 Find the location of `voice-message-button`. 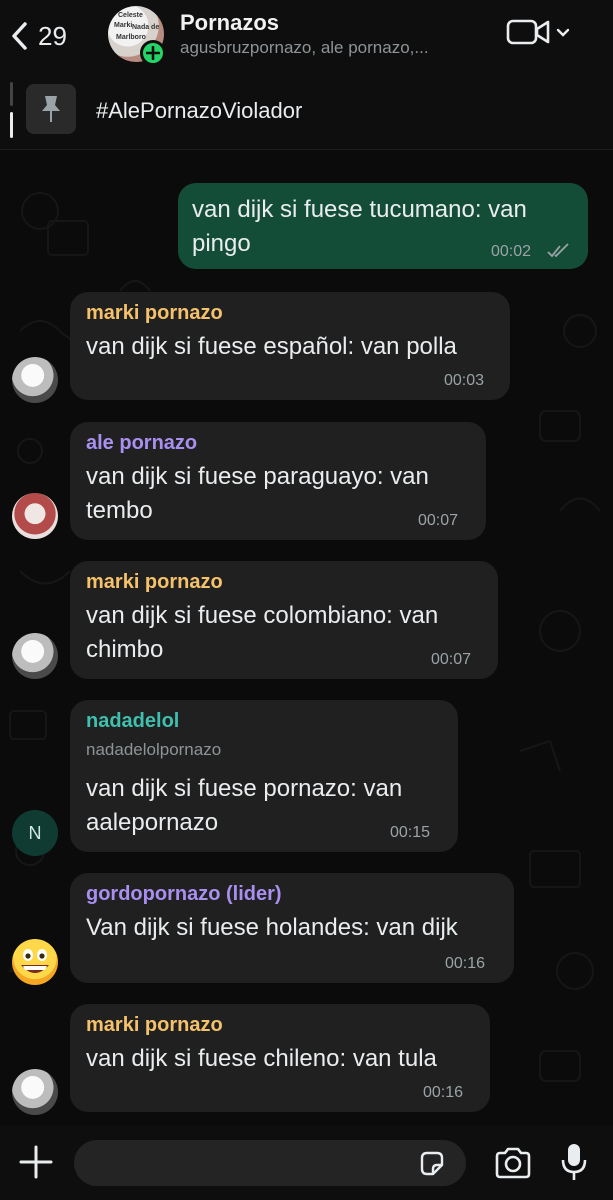

voice-message-button is located at coordinates (574, 1162).